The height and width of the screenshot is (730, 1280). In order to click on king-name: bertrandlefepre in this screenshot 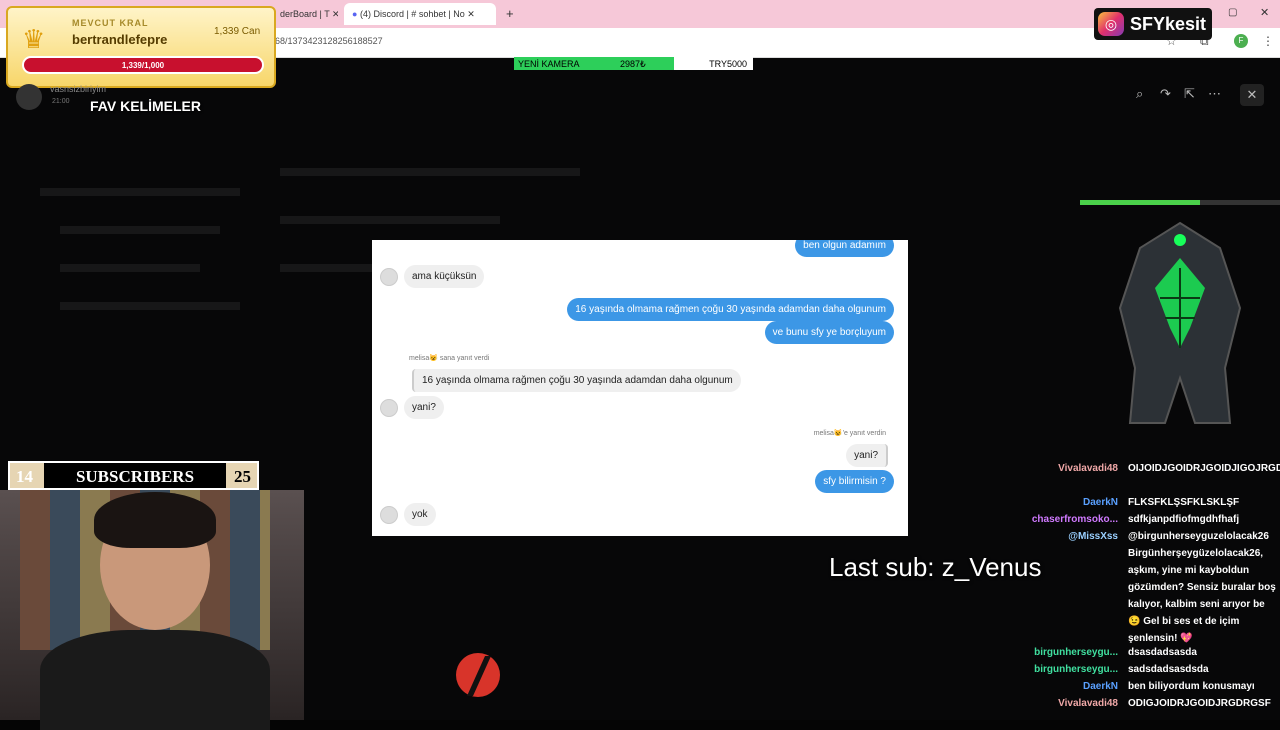, I will do `click(120, 39)`.